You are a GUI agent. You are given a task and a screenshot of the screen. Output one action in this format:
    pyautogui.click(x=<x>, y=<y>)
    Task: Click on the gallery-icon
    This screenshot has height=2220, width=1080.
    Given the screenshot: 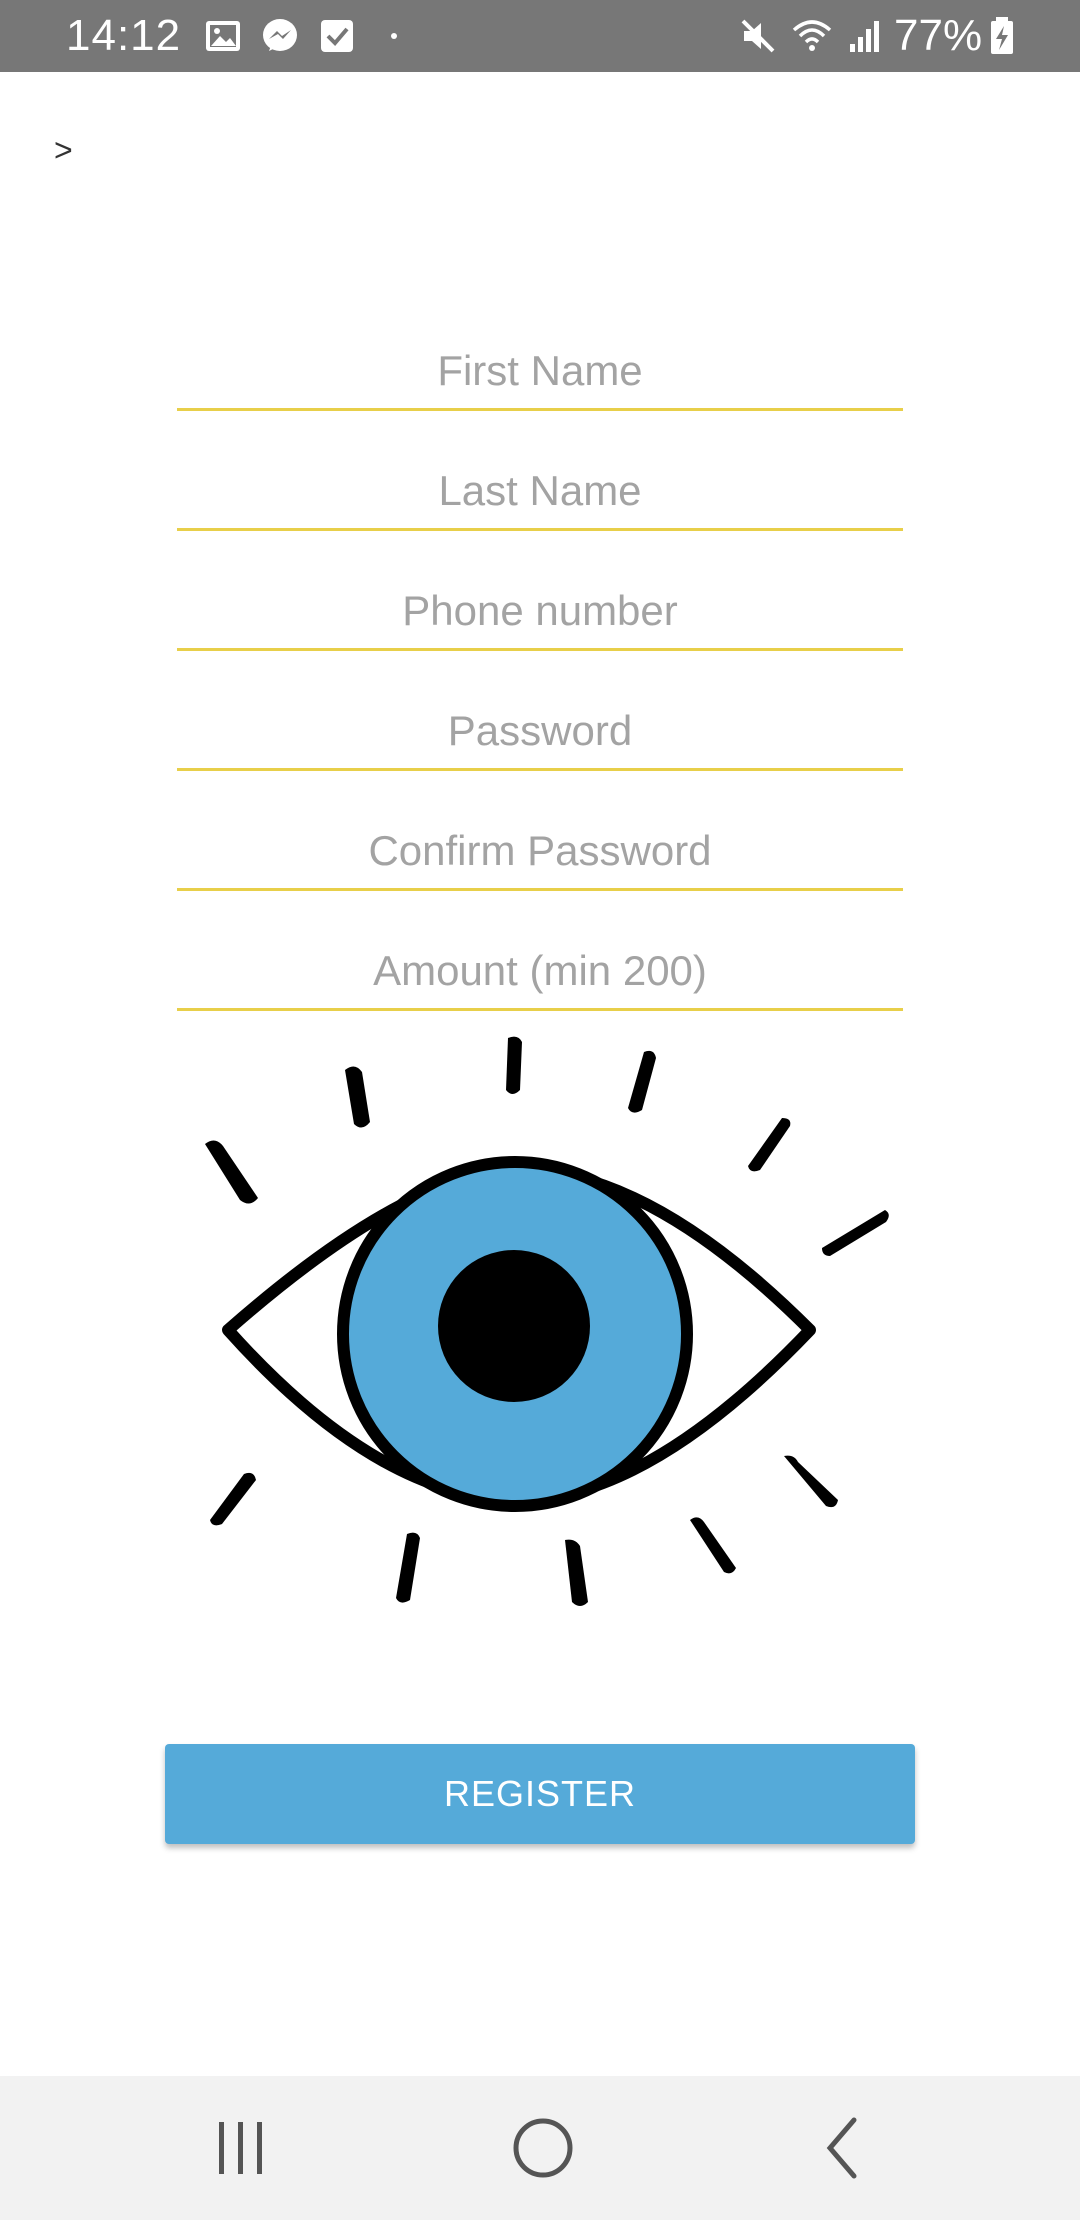 What is the action you would take?
    pyautogui.click(x=223, y=36)
    